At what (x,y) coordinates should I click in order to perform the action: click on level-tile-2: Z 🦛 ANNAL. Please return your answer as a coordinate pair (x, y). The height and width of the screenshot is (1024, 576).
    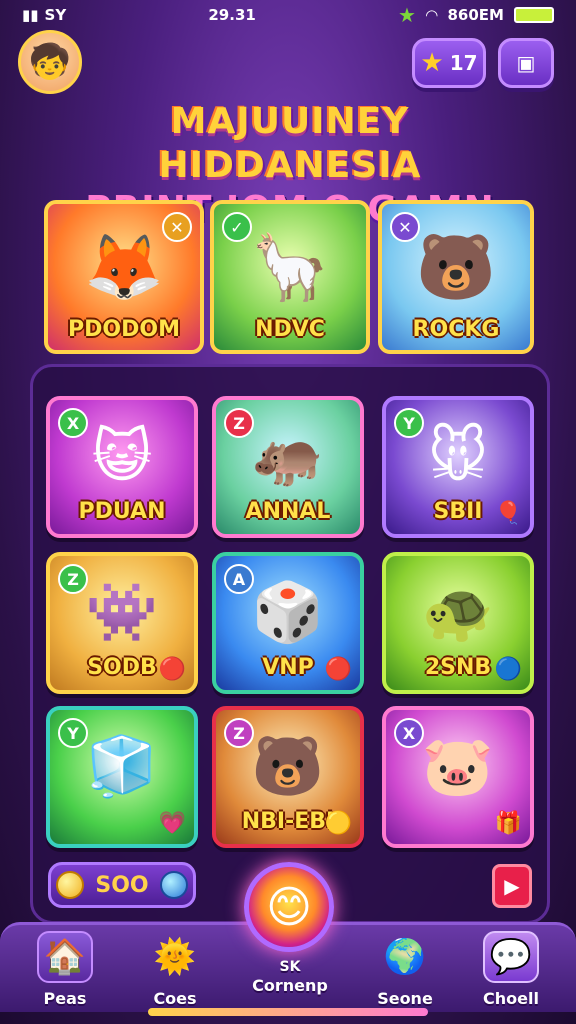
    Looking at the image, I should click on (288, 467).